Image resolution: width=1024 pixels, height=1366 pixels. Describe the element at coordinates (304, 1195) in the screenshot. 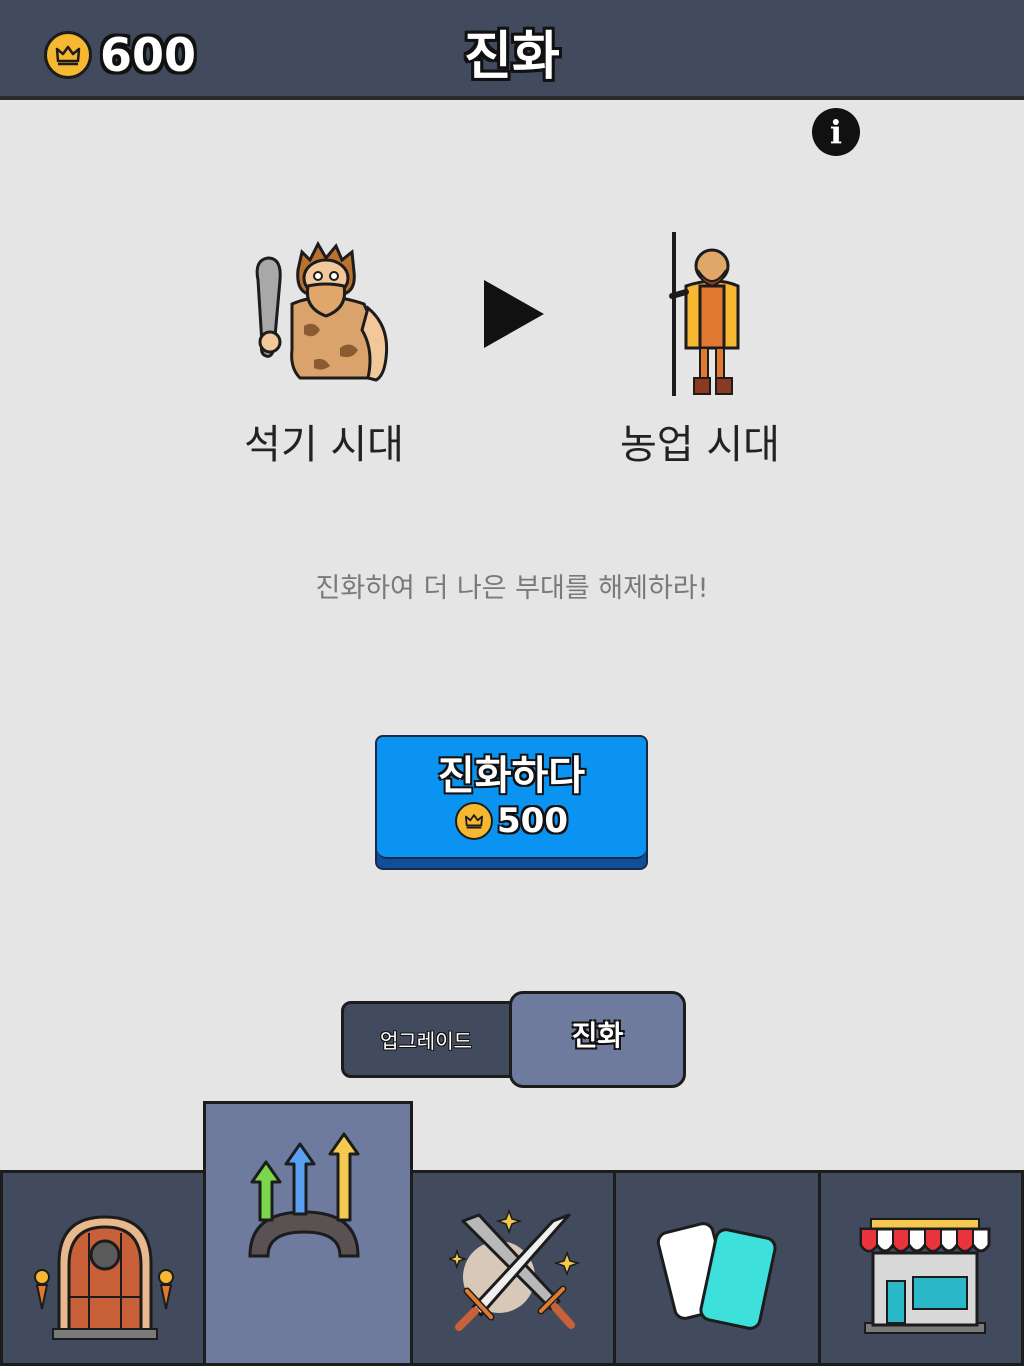

I see `evolution-arrows-icon` at that location.